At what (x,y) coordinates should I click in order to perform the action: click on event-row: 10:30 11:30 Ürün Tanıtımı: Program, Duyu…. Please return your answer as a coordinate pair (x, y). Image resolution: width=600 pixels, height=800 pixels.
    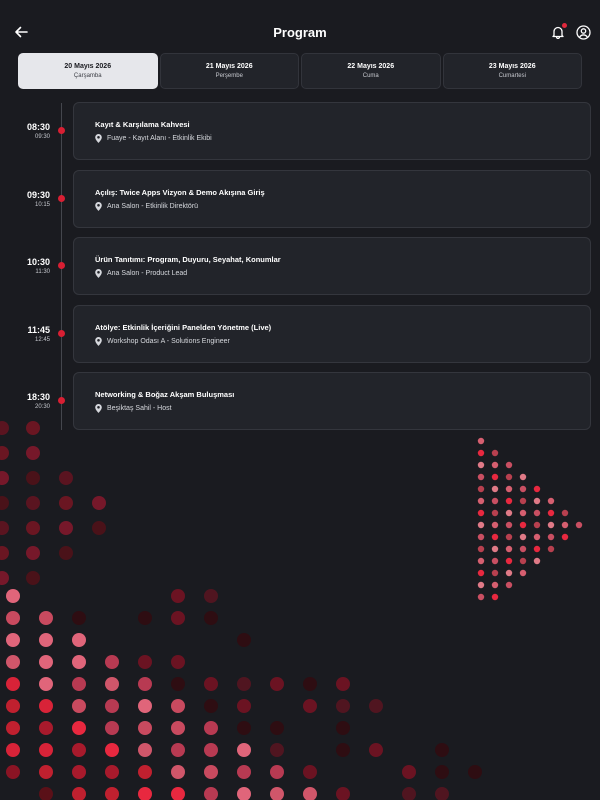
    Looking at the image, I should click on (300, 271).